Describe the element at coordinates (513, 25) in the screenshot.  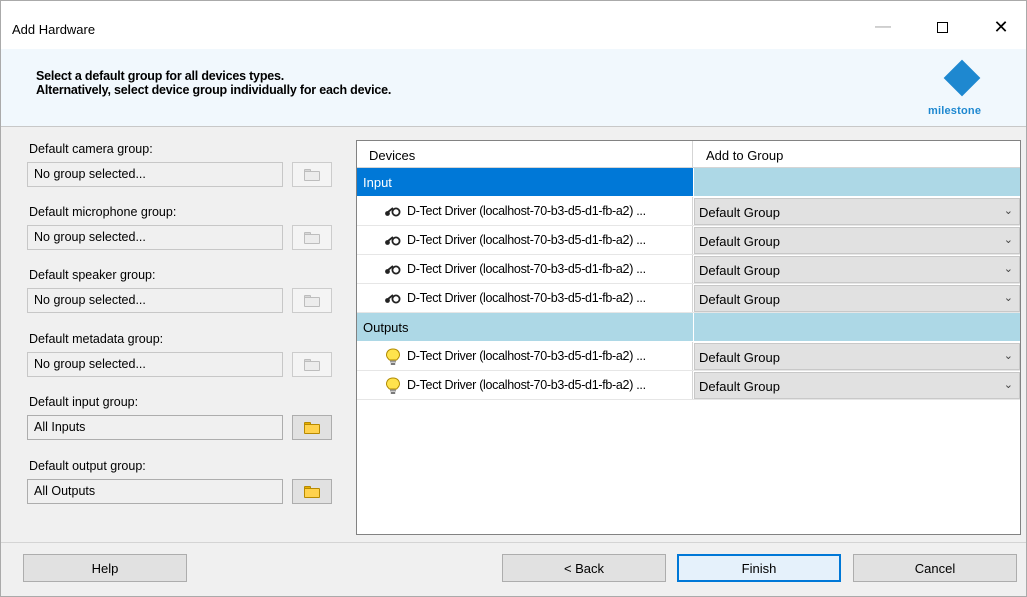
I see `title-bar: Add Hardware — ✕` at that location.